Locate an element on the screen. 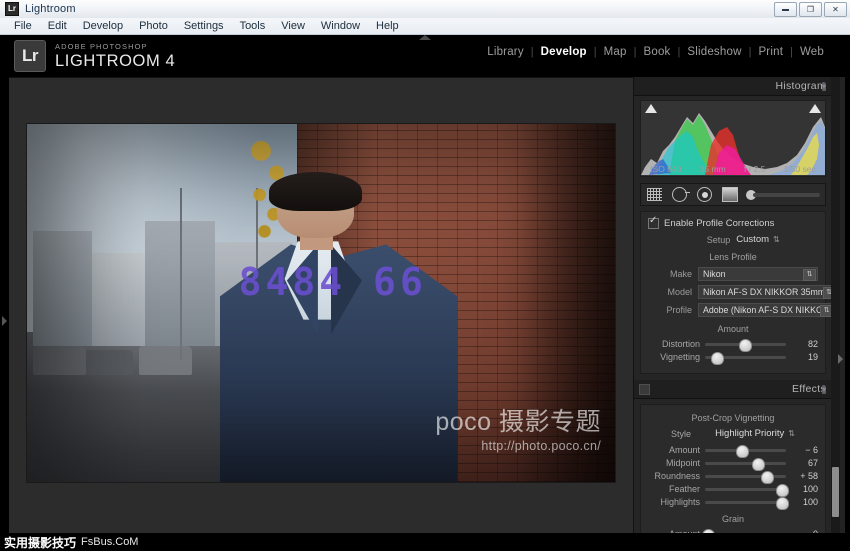  histogram-widget: ISO 640 35 mm f / 2.5 1/50 sec is located at coordinates (733, 138).